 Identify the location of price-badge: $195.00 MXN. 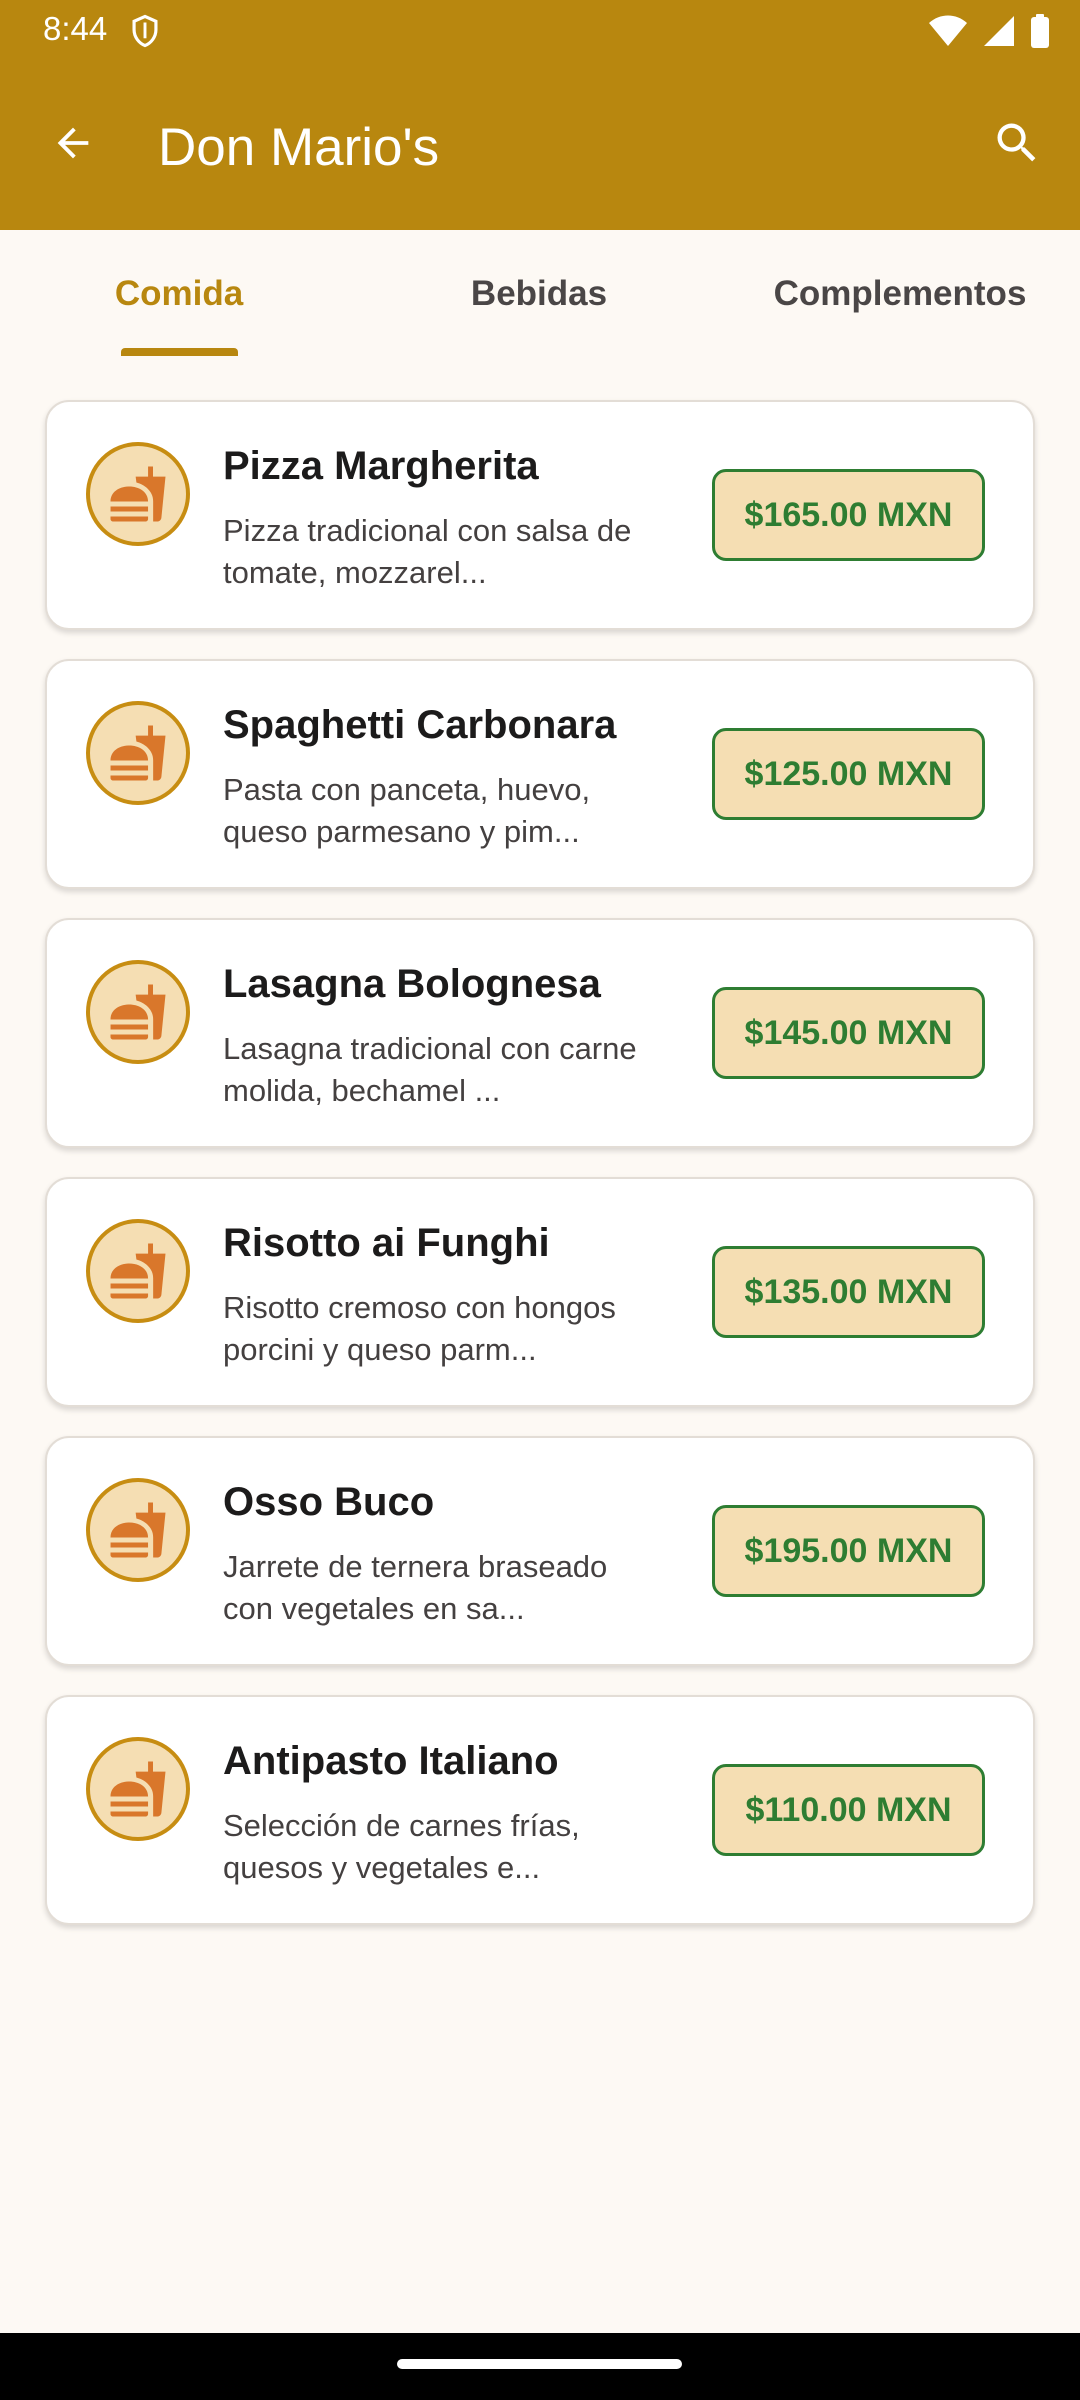
(848, 1551).